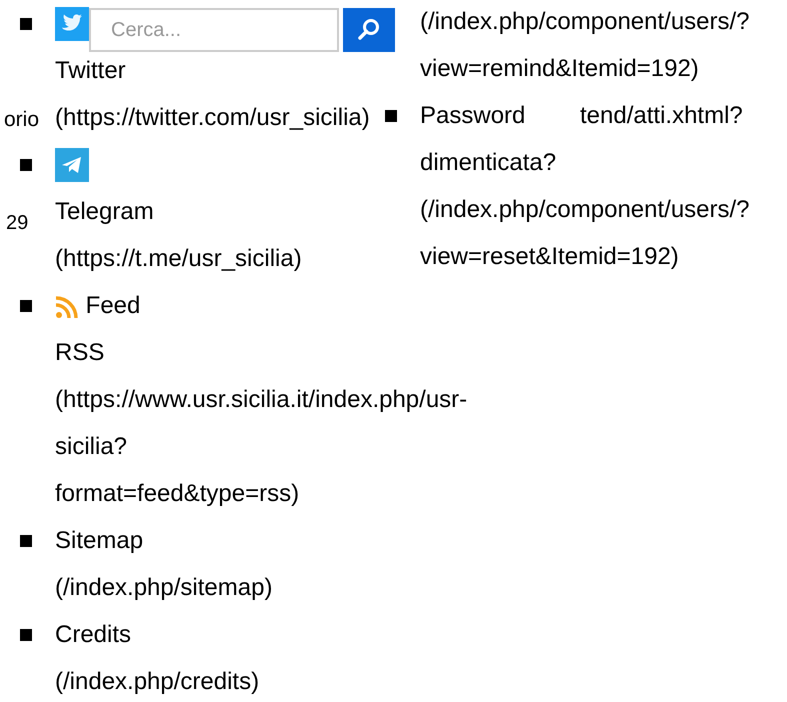 The width and height of the screenshot is (787, 702). I want to click on link-text: Feed, so click(113, 305).